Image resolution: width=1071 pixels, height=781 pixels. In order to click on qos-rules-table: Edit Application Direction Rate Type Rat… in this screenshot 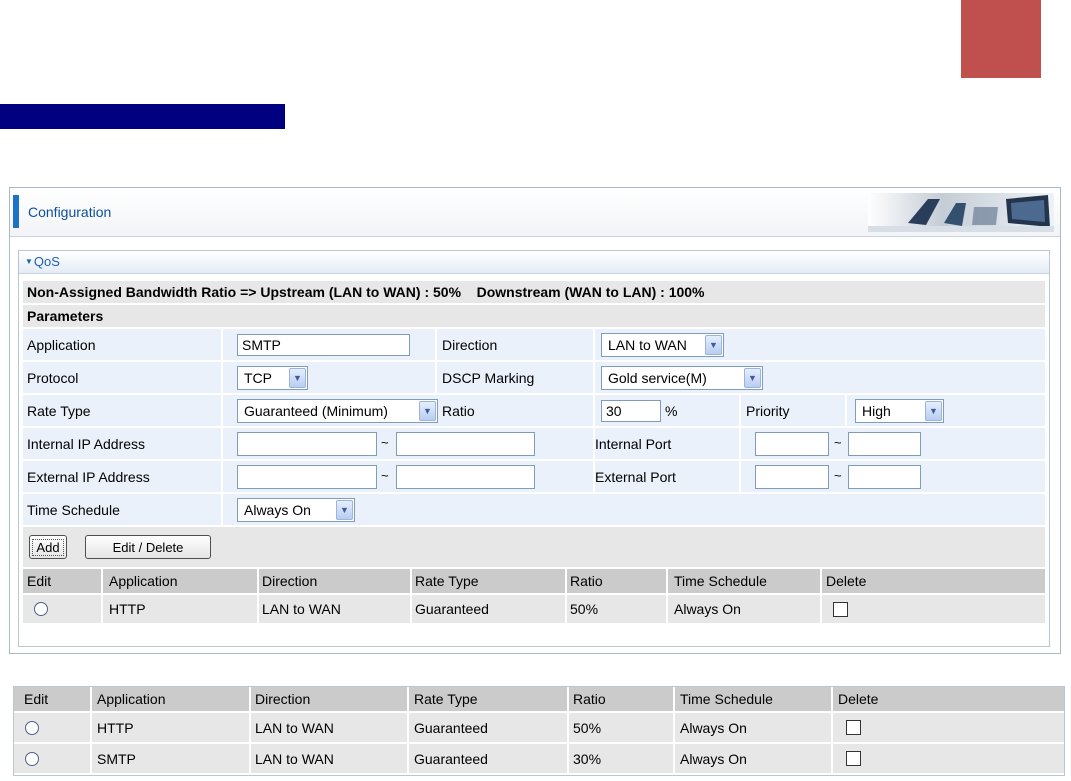, I will do `click(539, 731)`.